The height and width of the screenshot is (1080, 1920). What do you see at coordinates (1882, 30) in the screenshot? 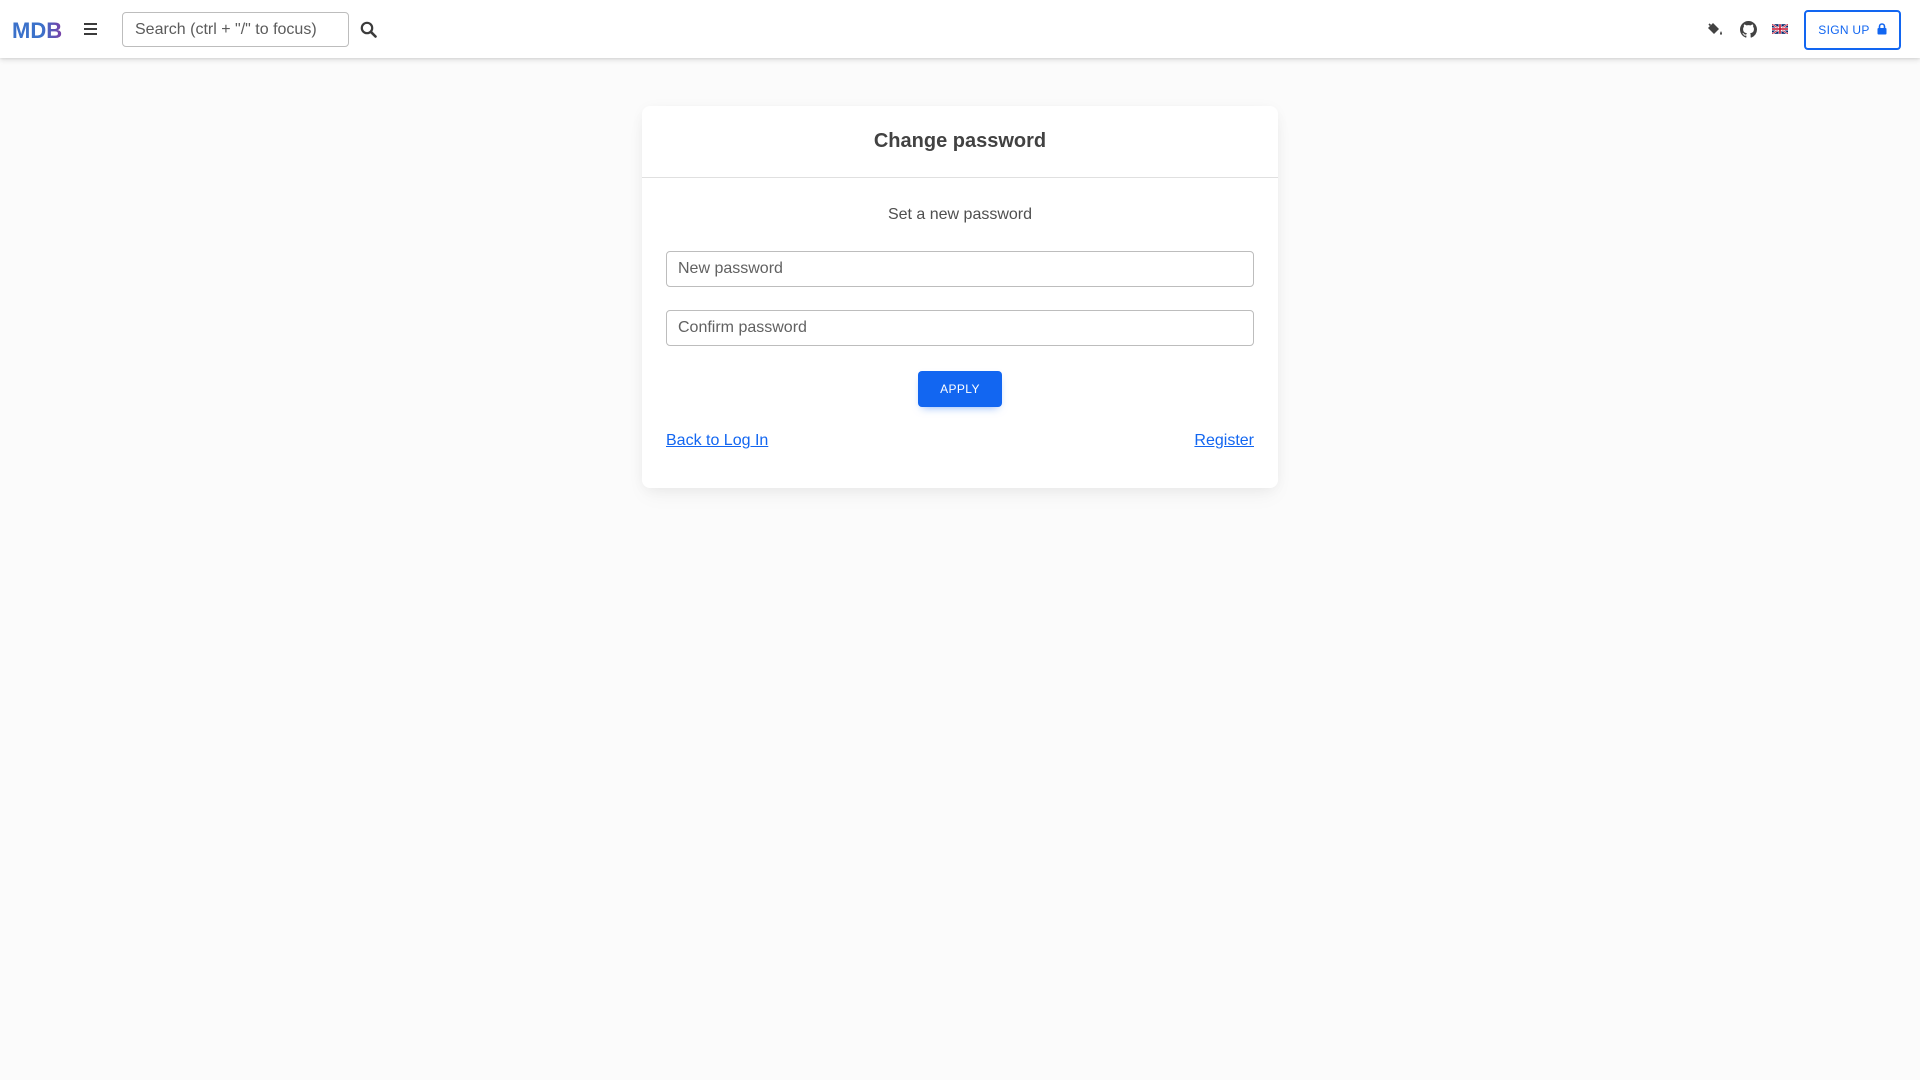
I see `lock-icon` at bounding box center [1882, 30].